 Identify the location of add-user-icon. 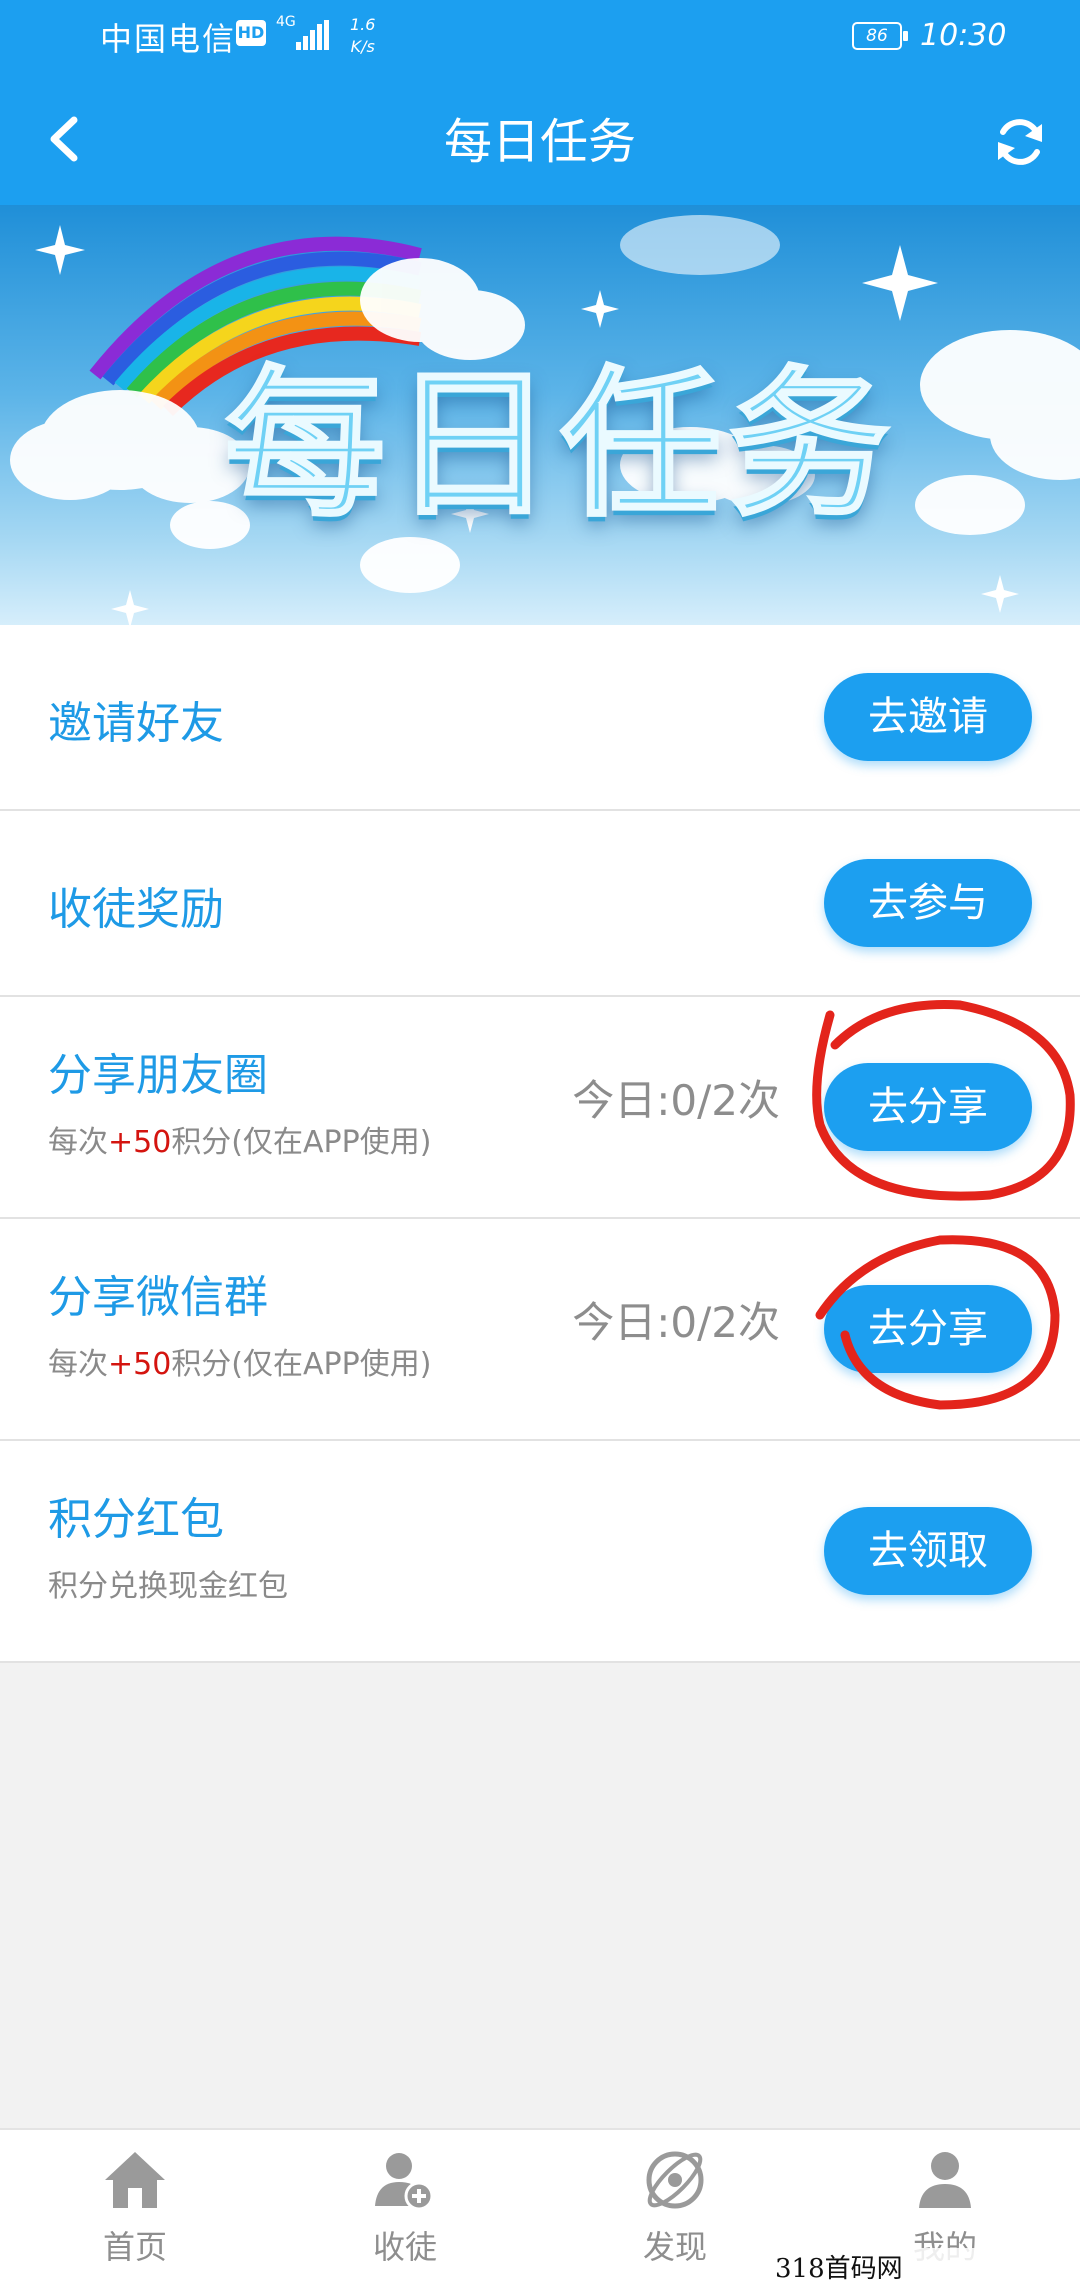
(404, 2182).